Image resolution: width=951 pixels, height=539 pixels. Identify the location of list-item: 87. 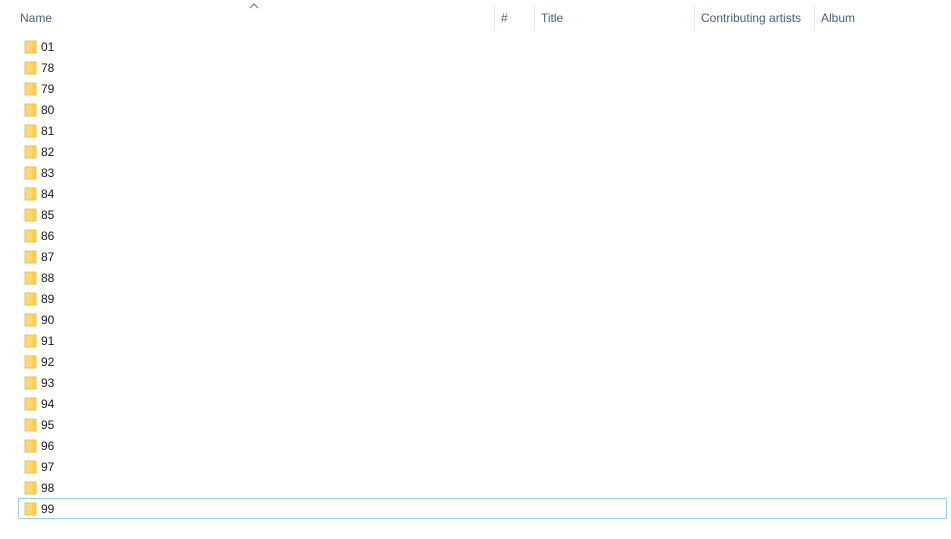
(482, 256).